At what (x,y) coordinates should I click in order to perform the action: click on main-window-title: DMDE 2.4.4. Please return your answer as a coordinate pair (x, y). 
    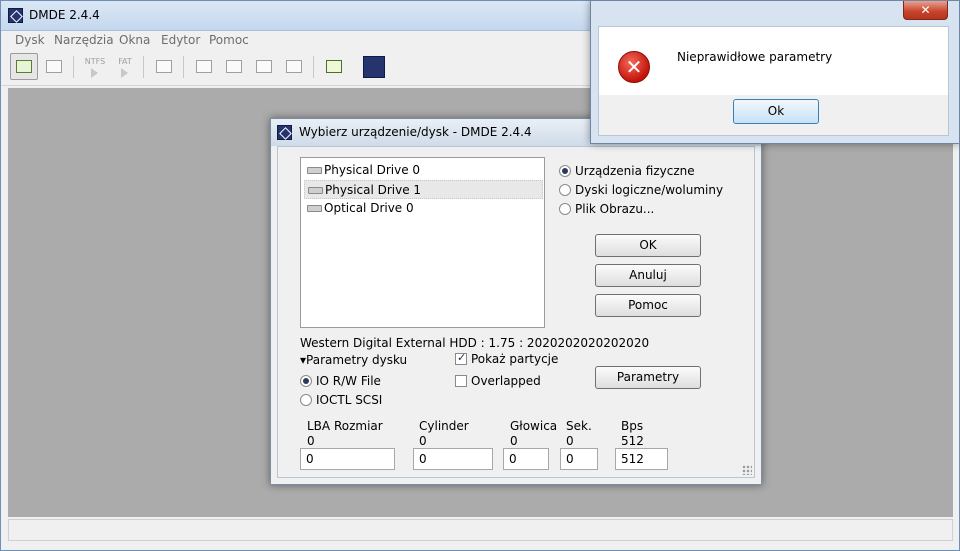
    Looking at the image, I should click on (64, 15).